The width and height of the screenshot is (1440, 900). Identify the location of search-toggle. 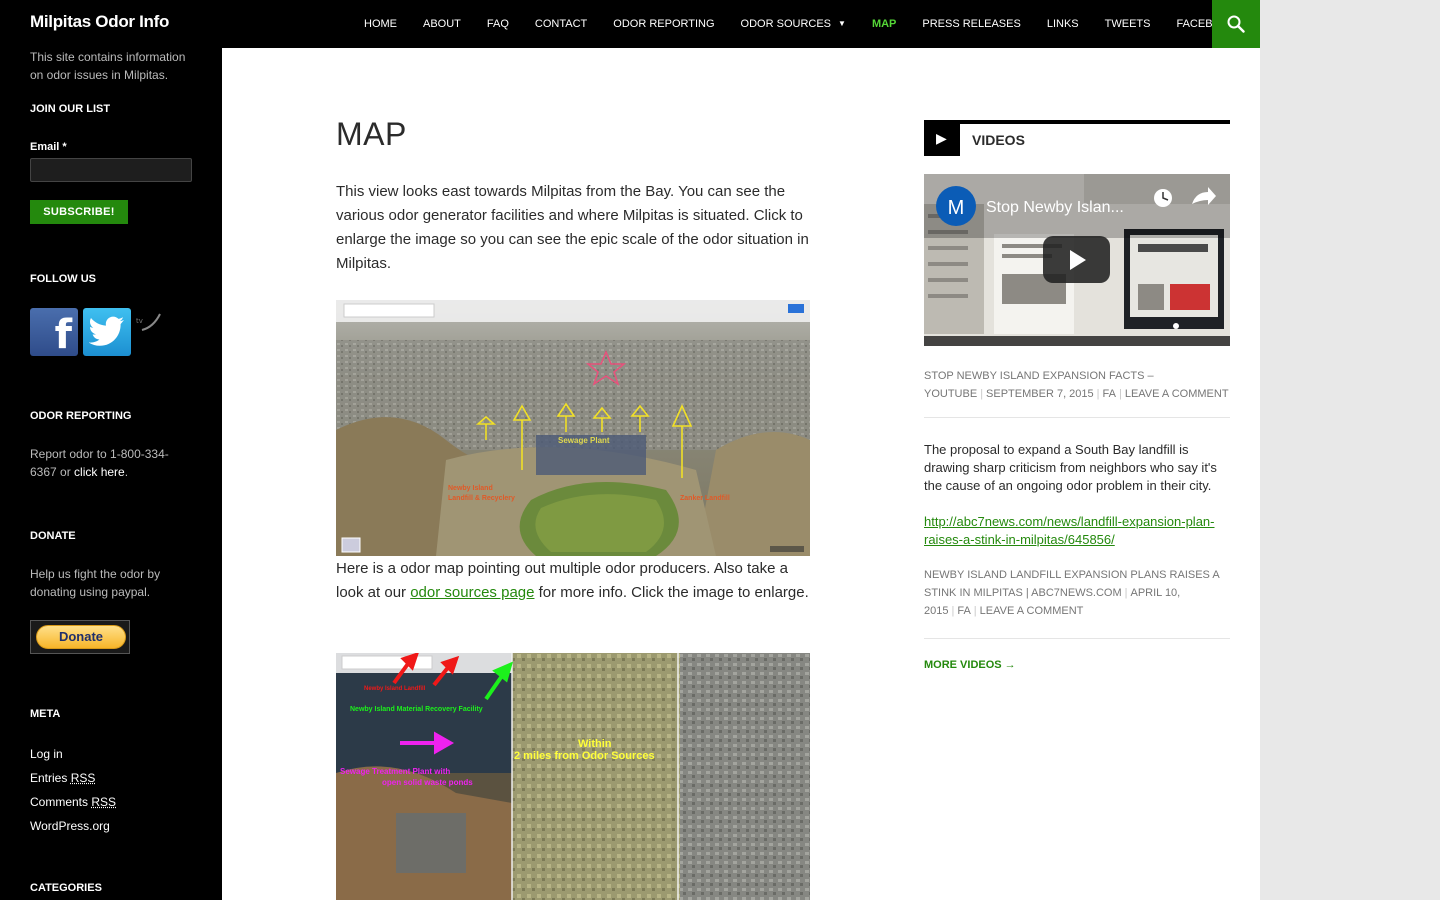
(1236, 24).